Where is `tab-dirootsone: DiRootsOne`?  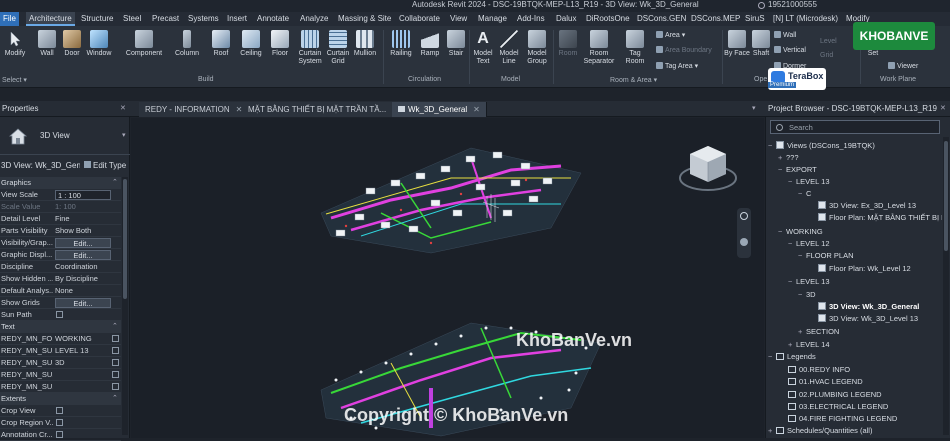 tab-dirootsone: DiRootsOne is located at coordinates (608, 19).